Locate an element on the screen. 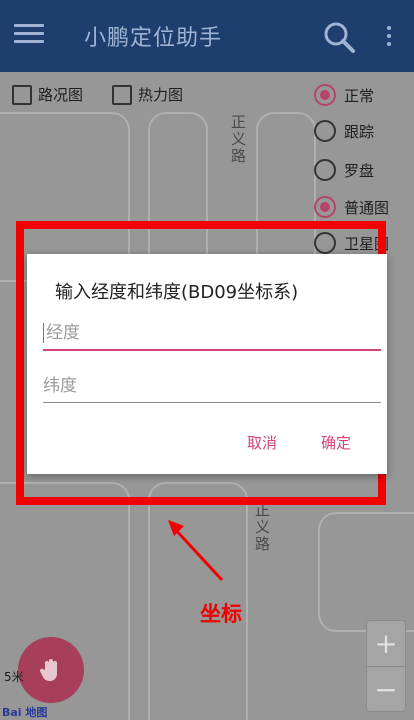  latitude-input: 纬度 is located at coordinates (212, 387).